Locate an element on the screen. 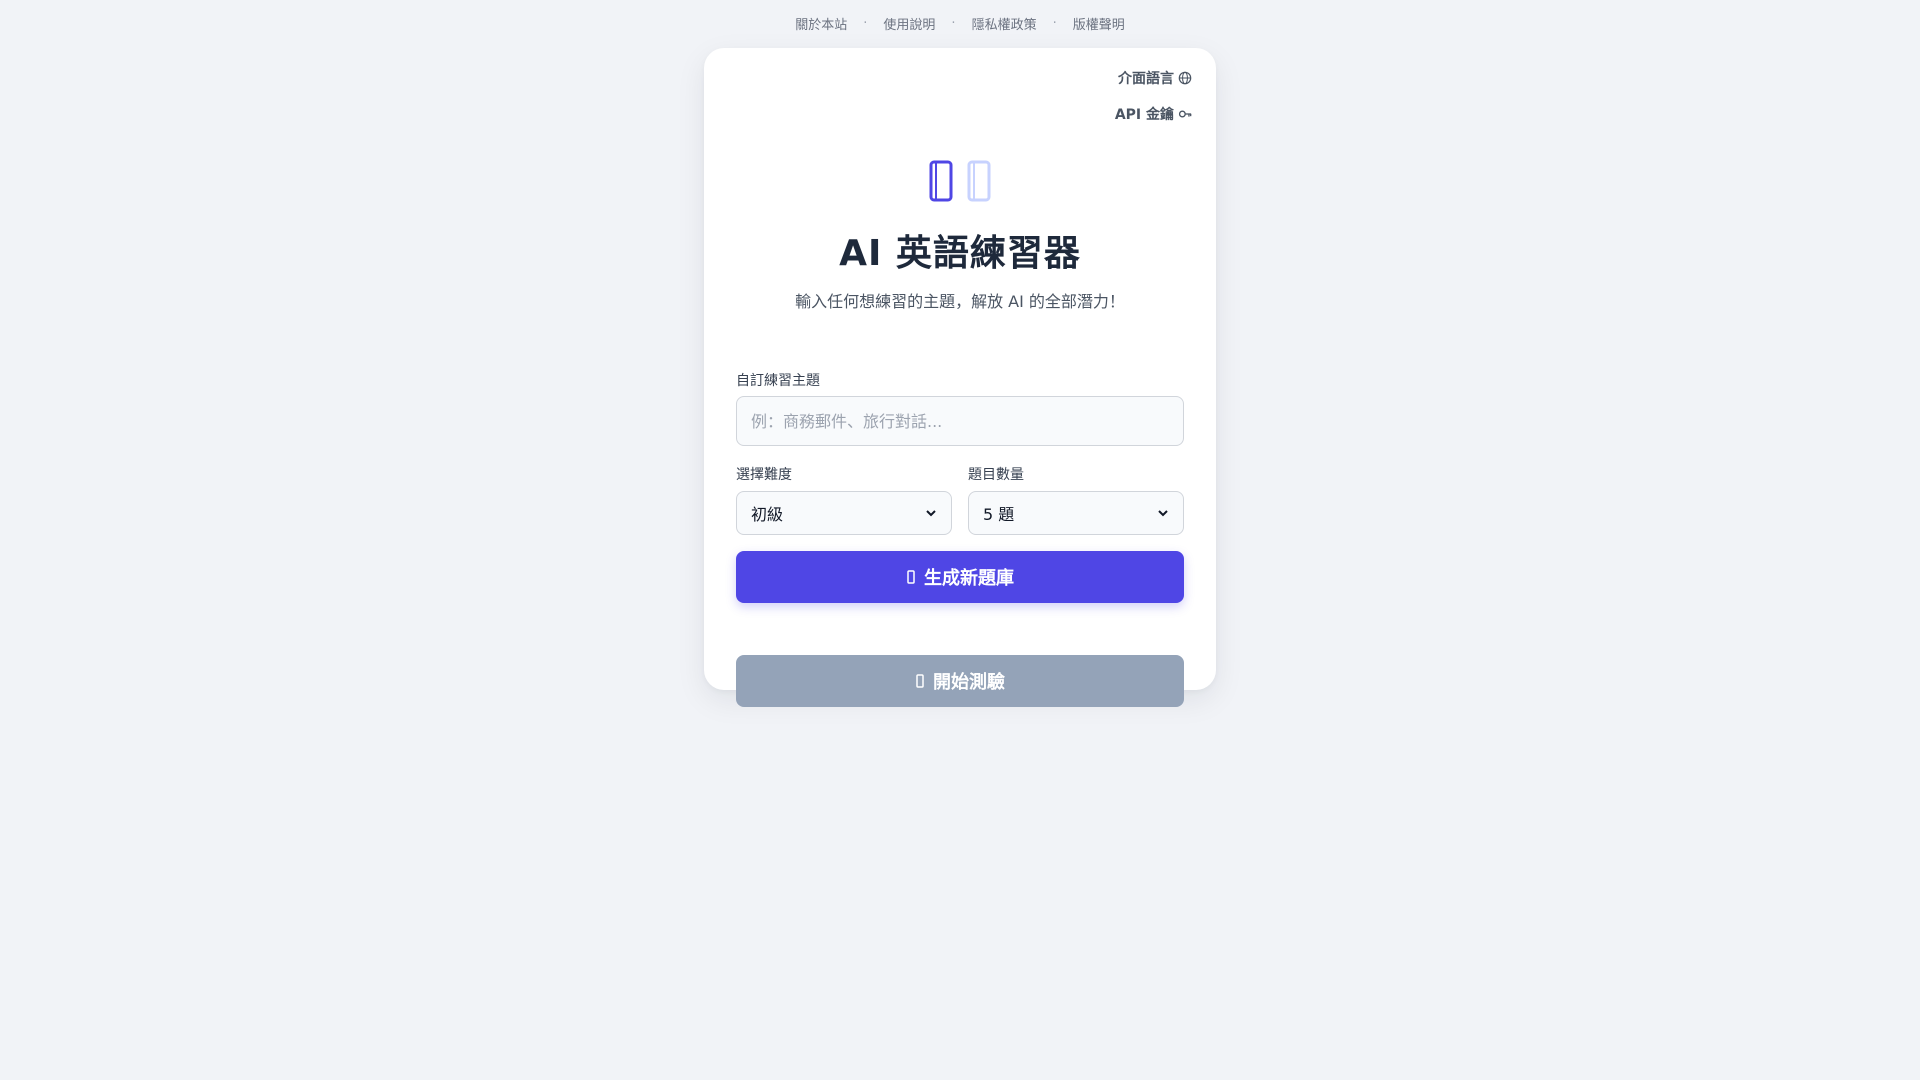  nav-link-guide: 使用說明 is located at coordinates (909, 23).